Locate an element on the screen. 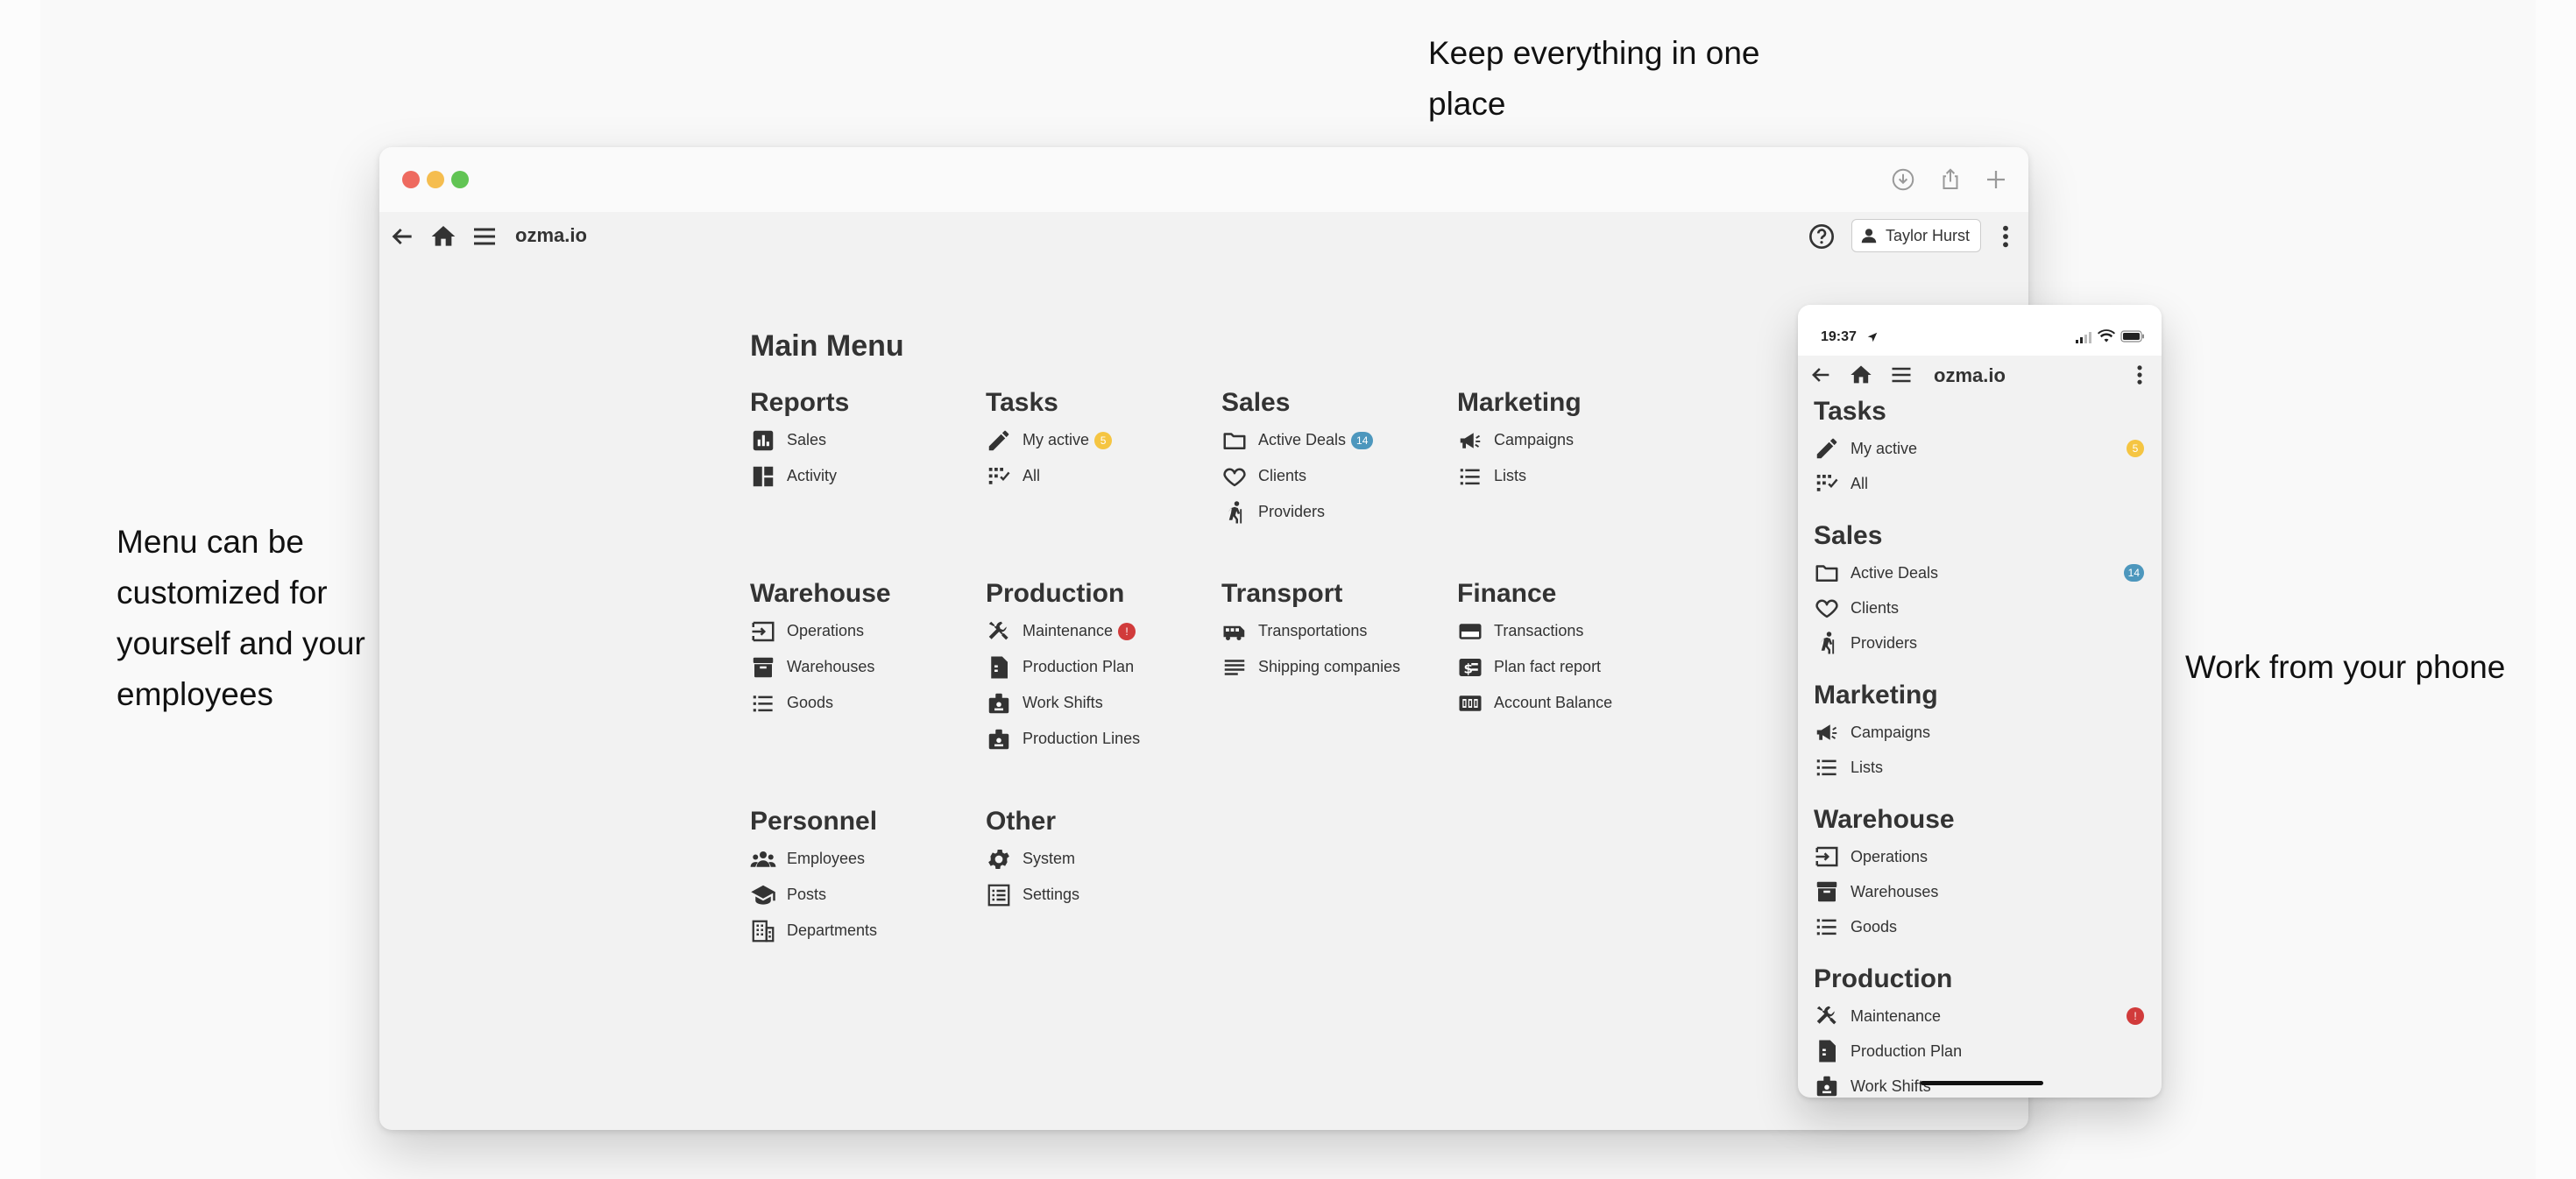  section-sales: Sales Active Deals 14 Clients Providers is located at coordinates (1980, 589).